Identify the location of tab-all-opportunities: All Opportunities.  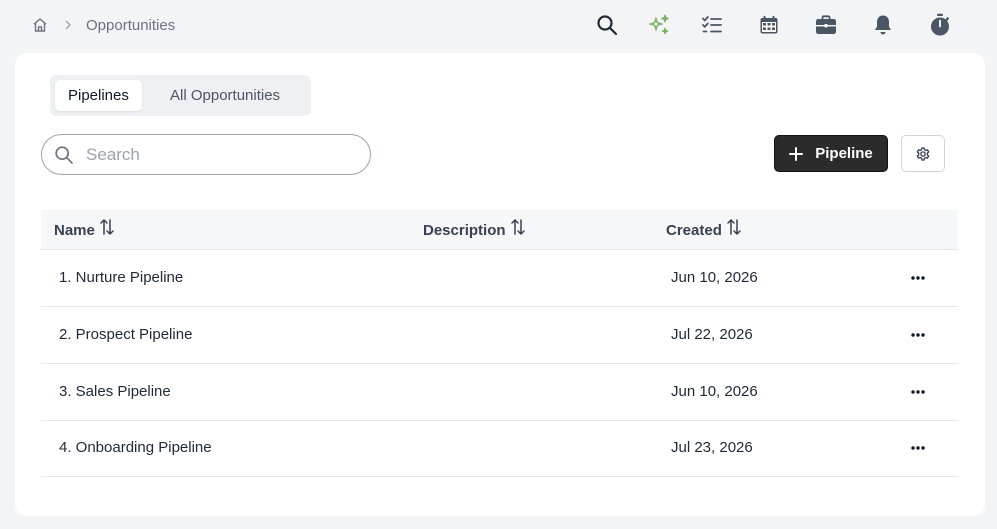
(225, 95).